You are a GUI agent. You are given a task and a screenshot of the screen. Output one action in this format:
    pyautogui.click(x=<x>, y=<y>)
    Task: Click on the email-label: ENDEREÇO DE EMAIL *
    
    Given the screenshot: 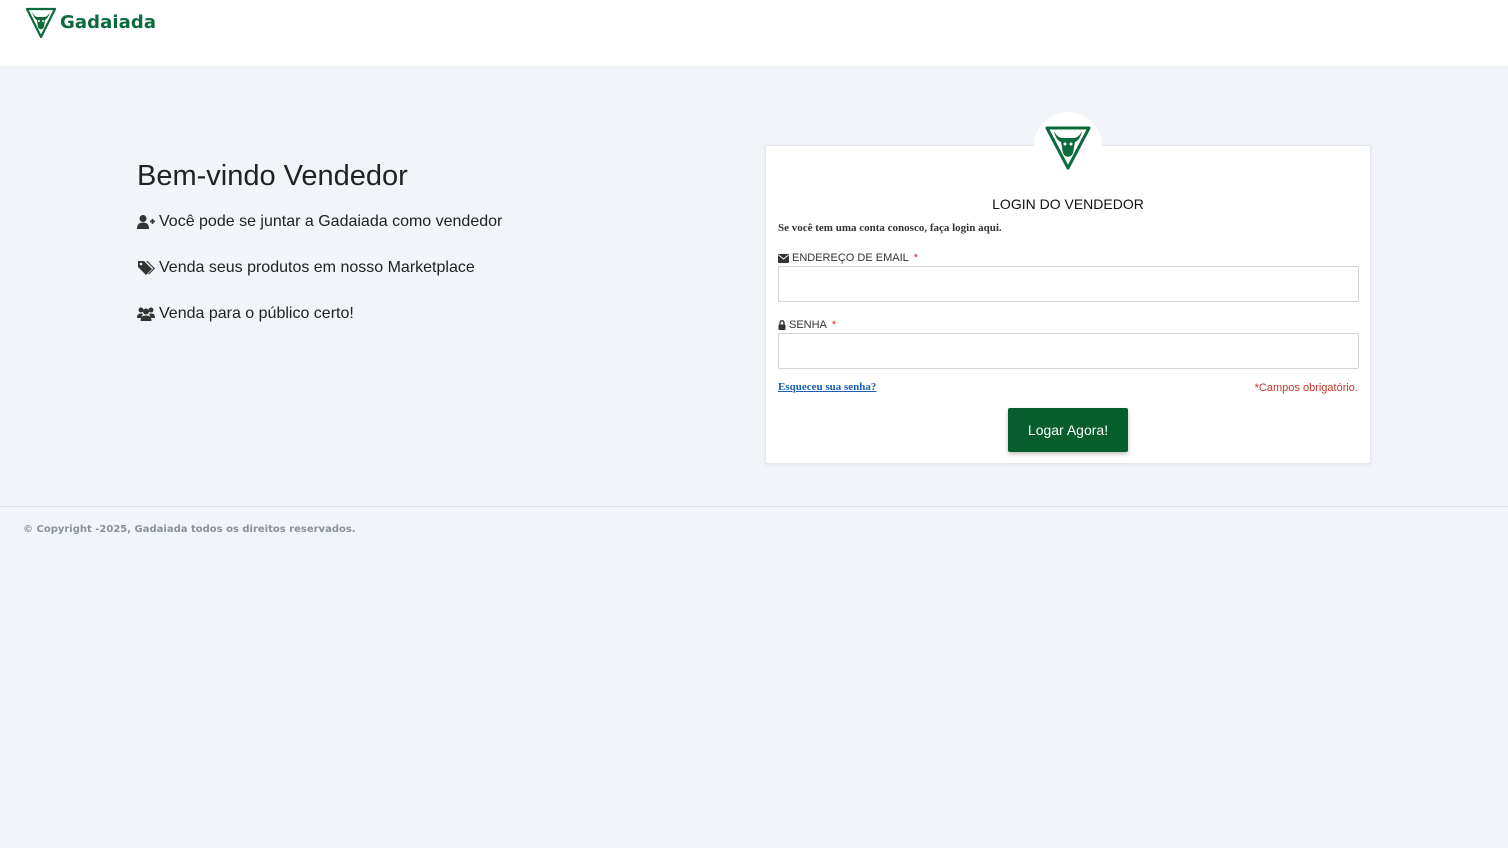 What is the action you would take?
    pyautogui.click(x=848, y=258)
    